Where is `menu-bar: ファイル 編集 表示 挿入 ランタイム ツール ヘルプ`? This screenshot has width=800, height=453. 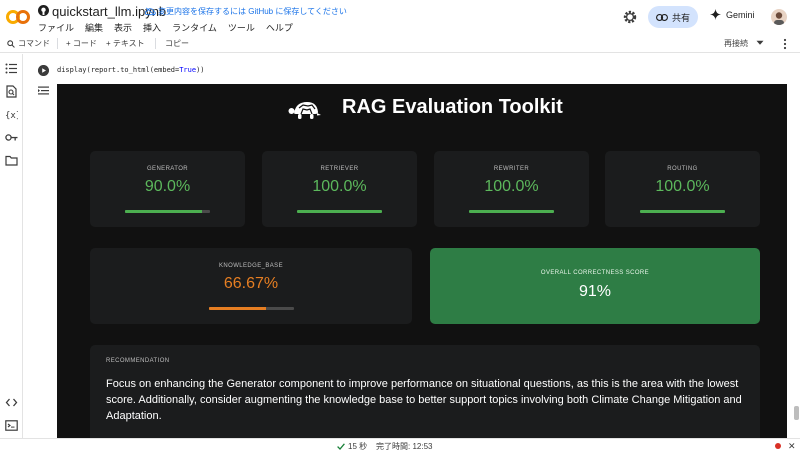
menu-bar: ファイル 編集 表示 挿入 ランタイム ツール ヘルプ is located at coordinates (165, 27).